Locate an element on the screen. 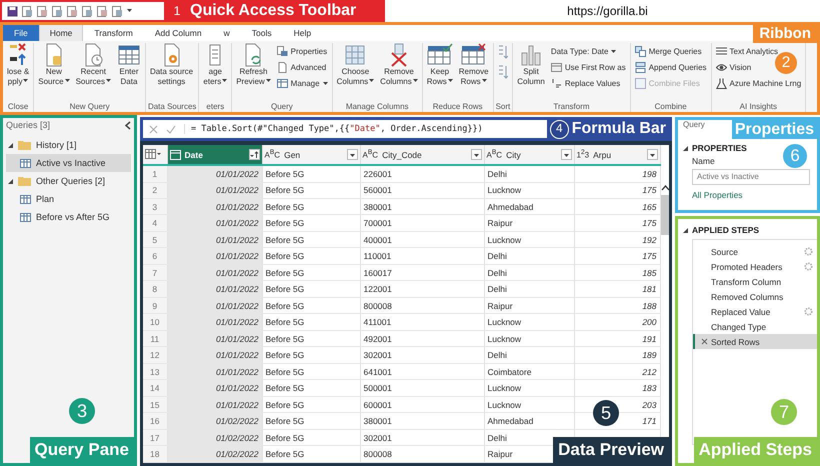 The image size is (820, 466). url-text: https://gorilla.bi is located at coordinates (607, 11).